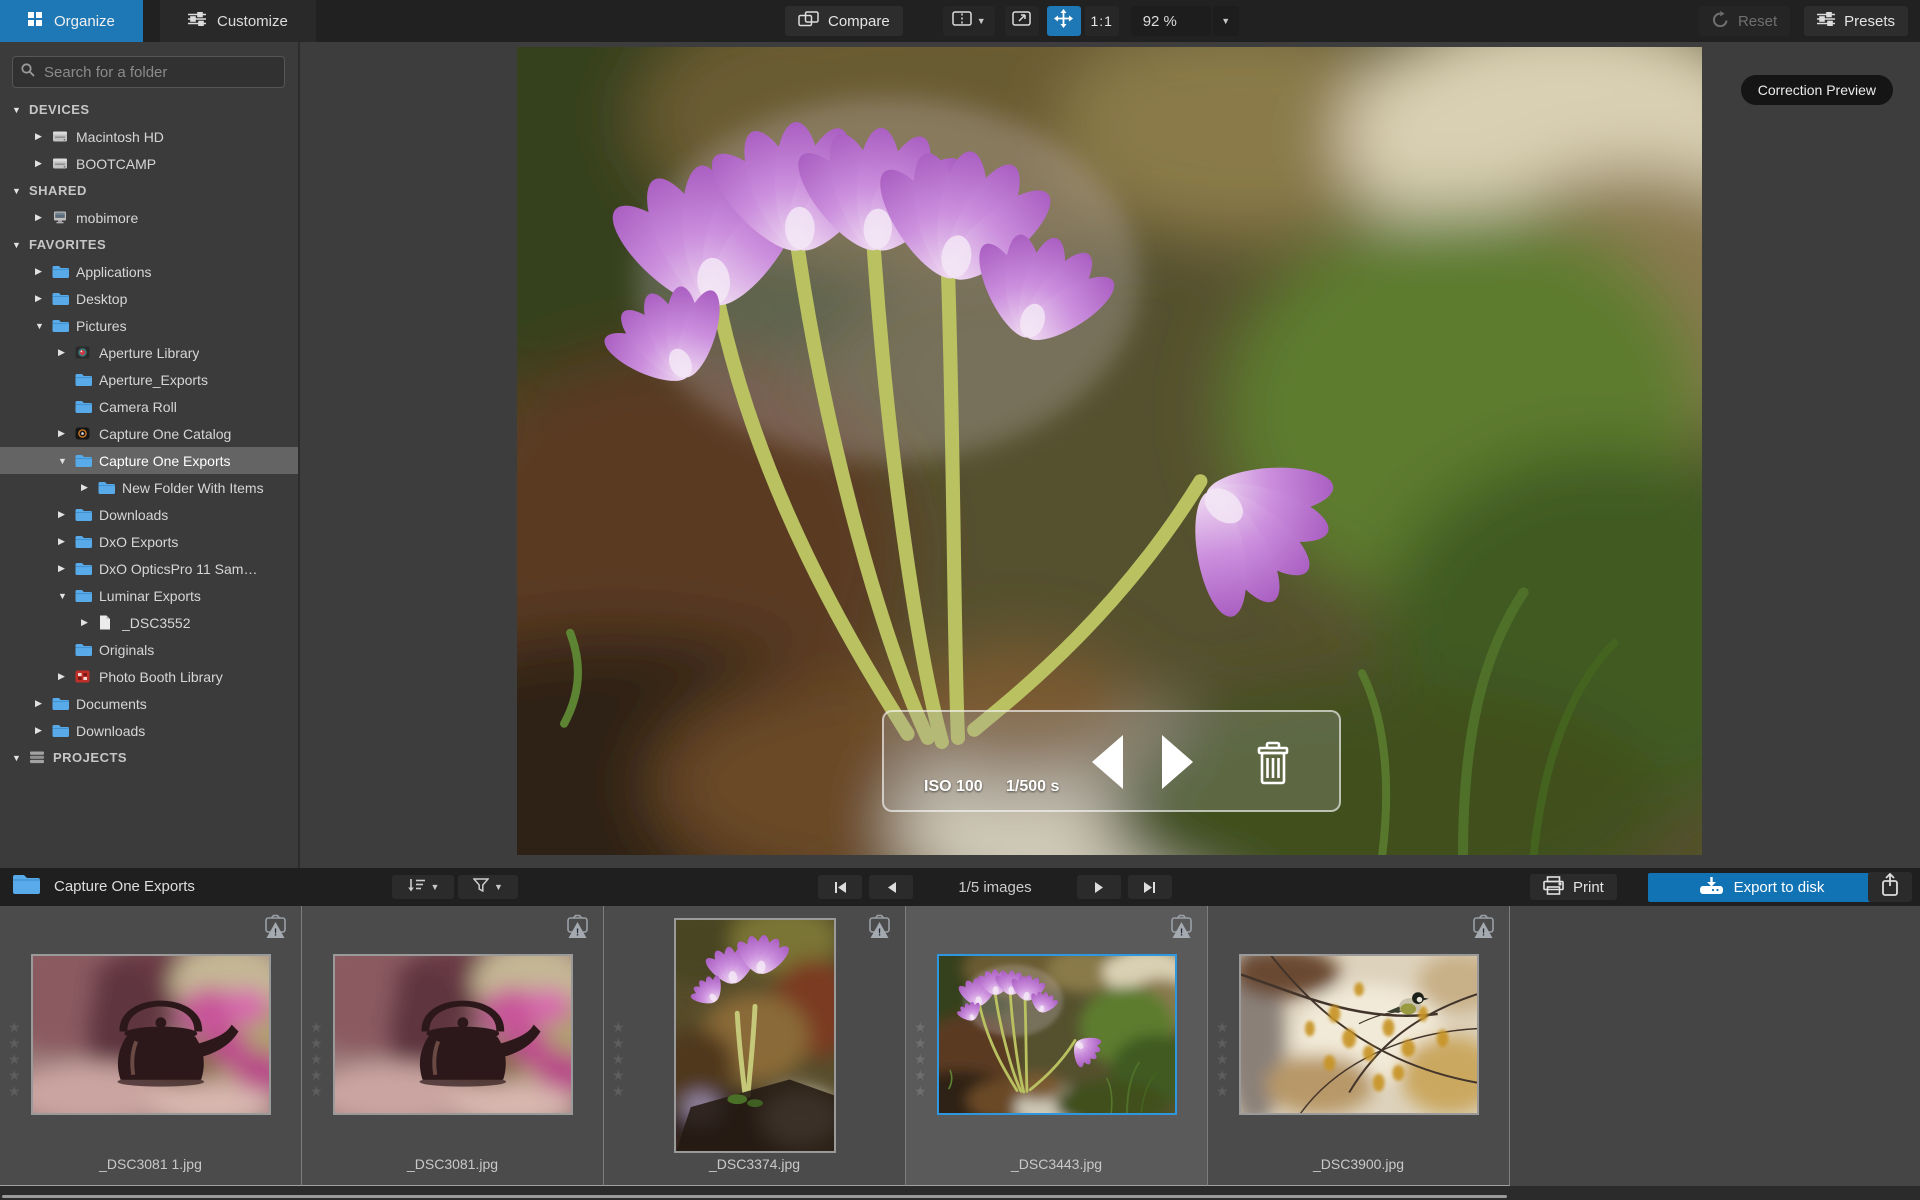  What do you see at coordinates (1762, 887) in the screenshot?
I see `export-to-disk-button: Export to disk` at bounding box center [1762, 887].